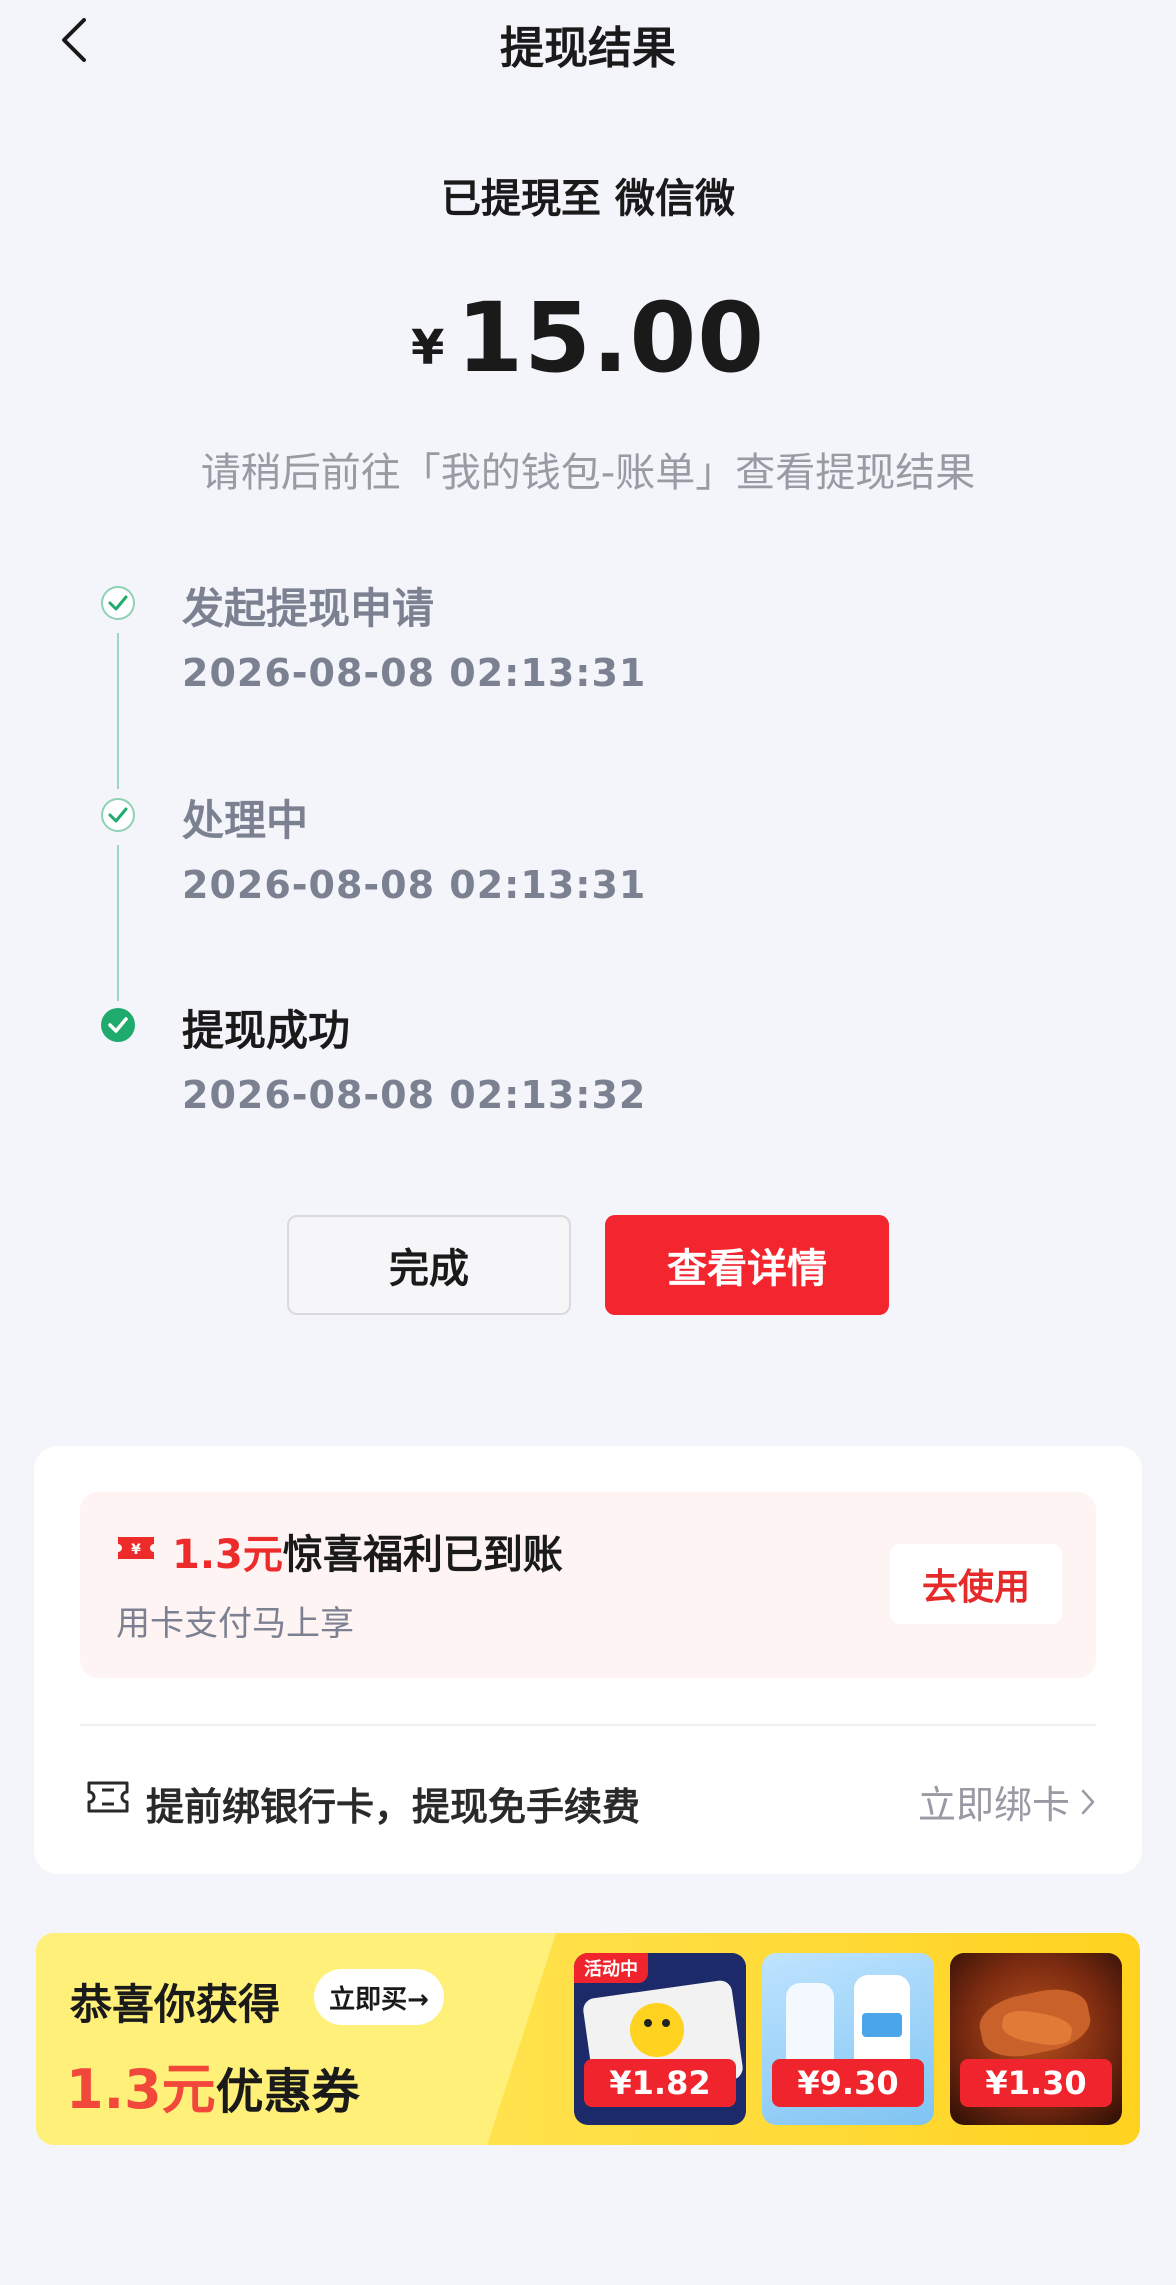 This screenshot has height=2285, width=1176. Describe the element at coordinates (235, 1624) in the screenshot. I see `coupon-subtitle: 用卡支付马上享` at that location.